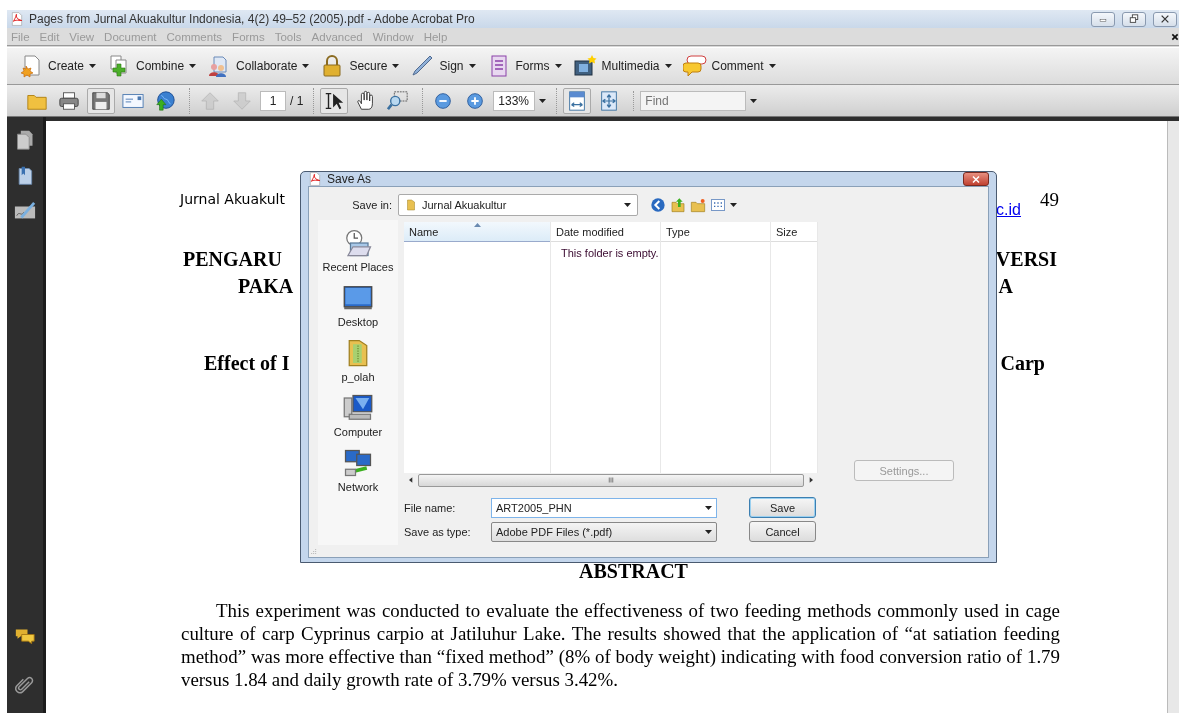 The image size is (1179, 713). Describe the element at coordinates (620, 645) in the screenshot. I see `abstract-paragraph: This experiment was conducted to evaluate the effectiveness of two feeding methods commonly used in cage culture of carp Cyprinus carpio at Jatiluhur Lake. The results showed that the application of “at satiation feeding method” was more effective than “fixed method” (8% of body weight) indicating with food conversion ratio of 1.79 versus 1.84 and daily growth rate of 3.79% versus 3.42%.` at that location.